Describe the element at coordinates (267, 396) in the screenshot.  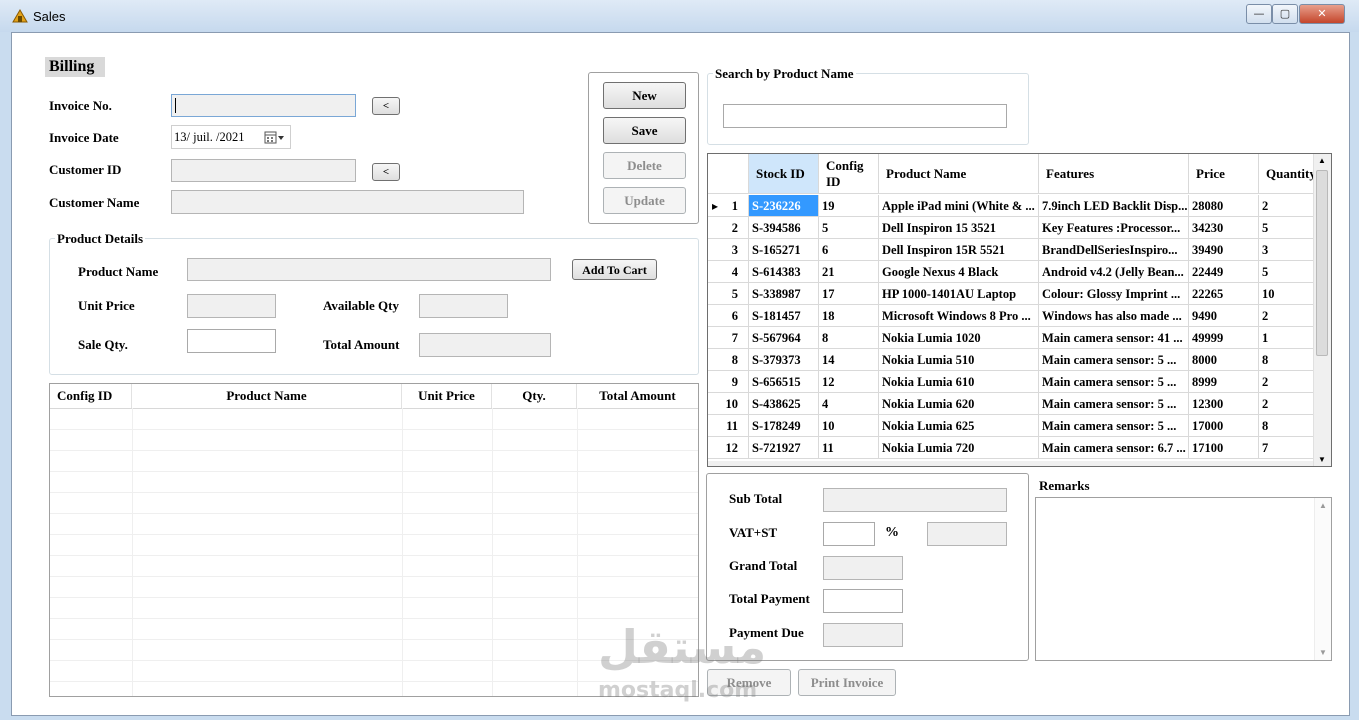
I see `cart-col-product-name: Product Name` at that location.